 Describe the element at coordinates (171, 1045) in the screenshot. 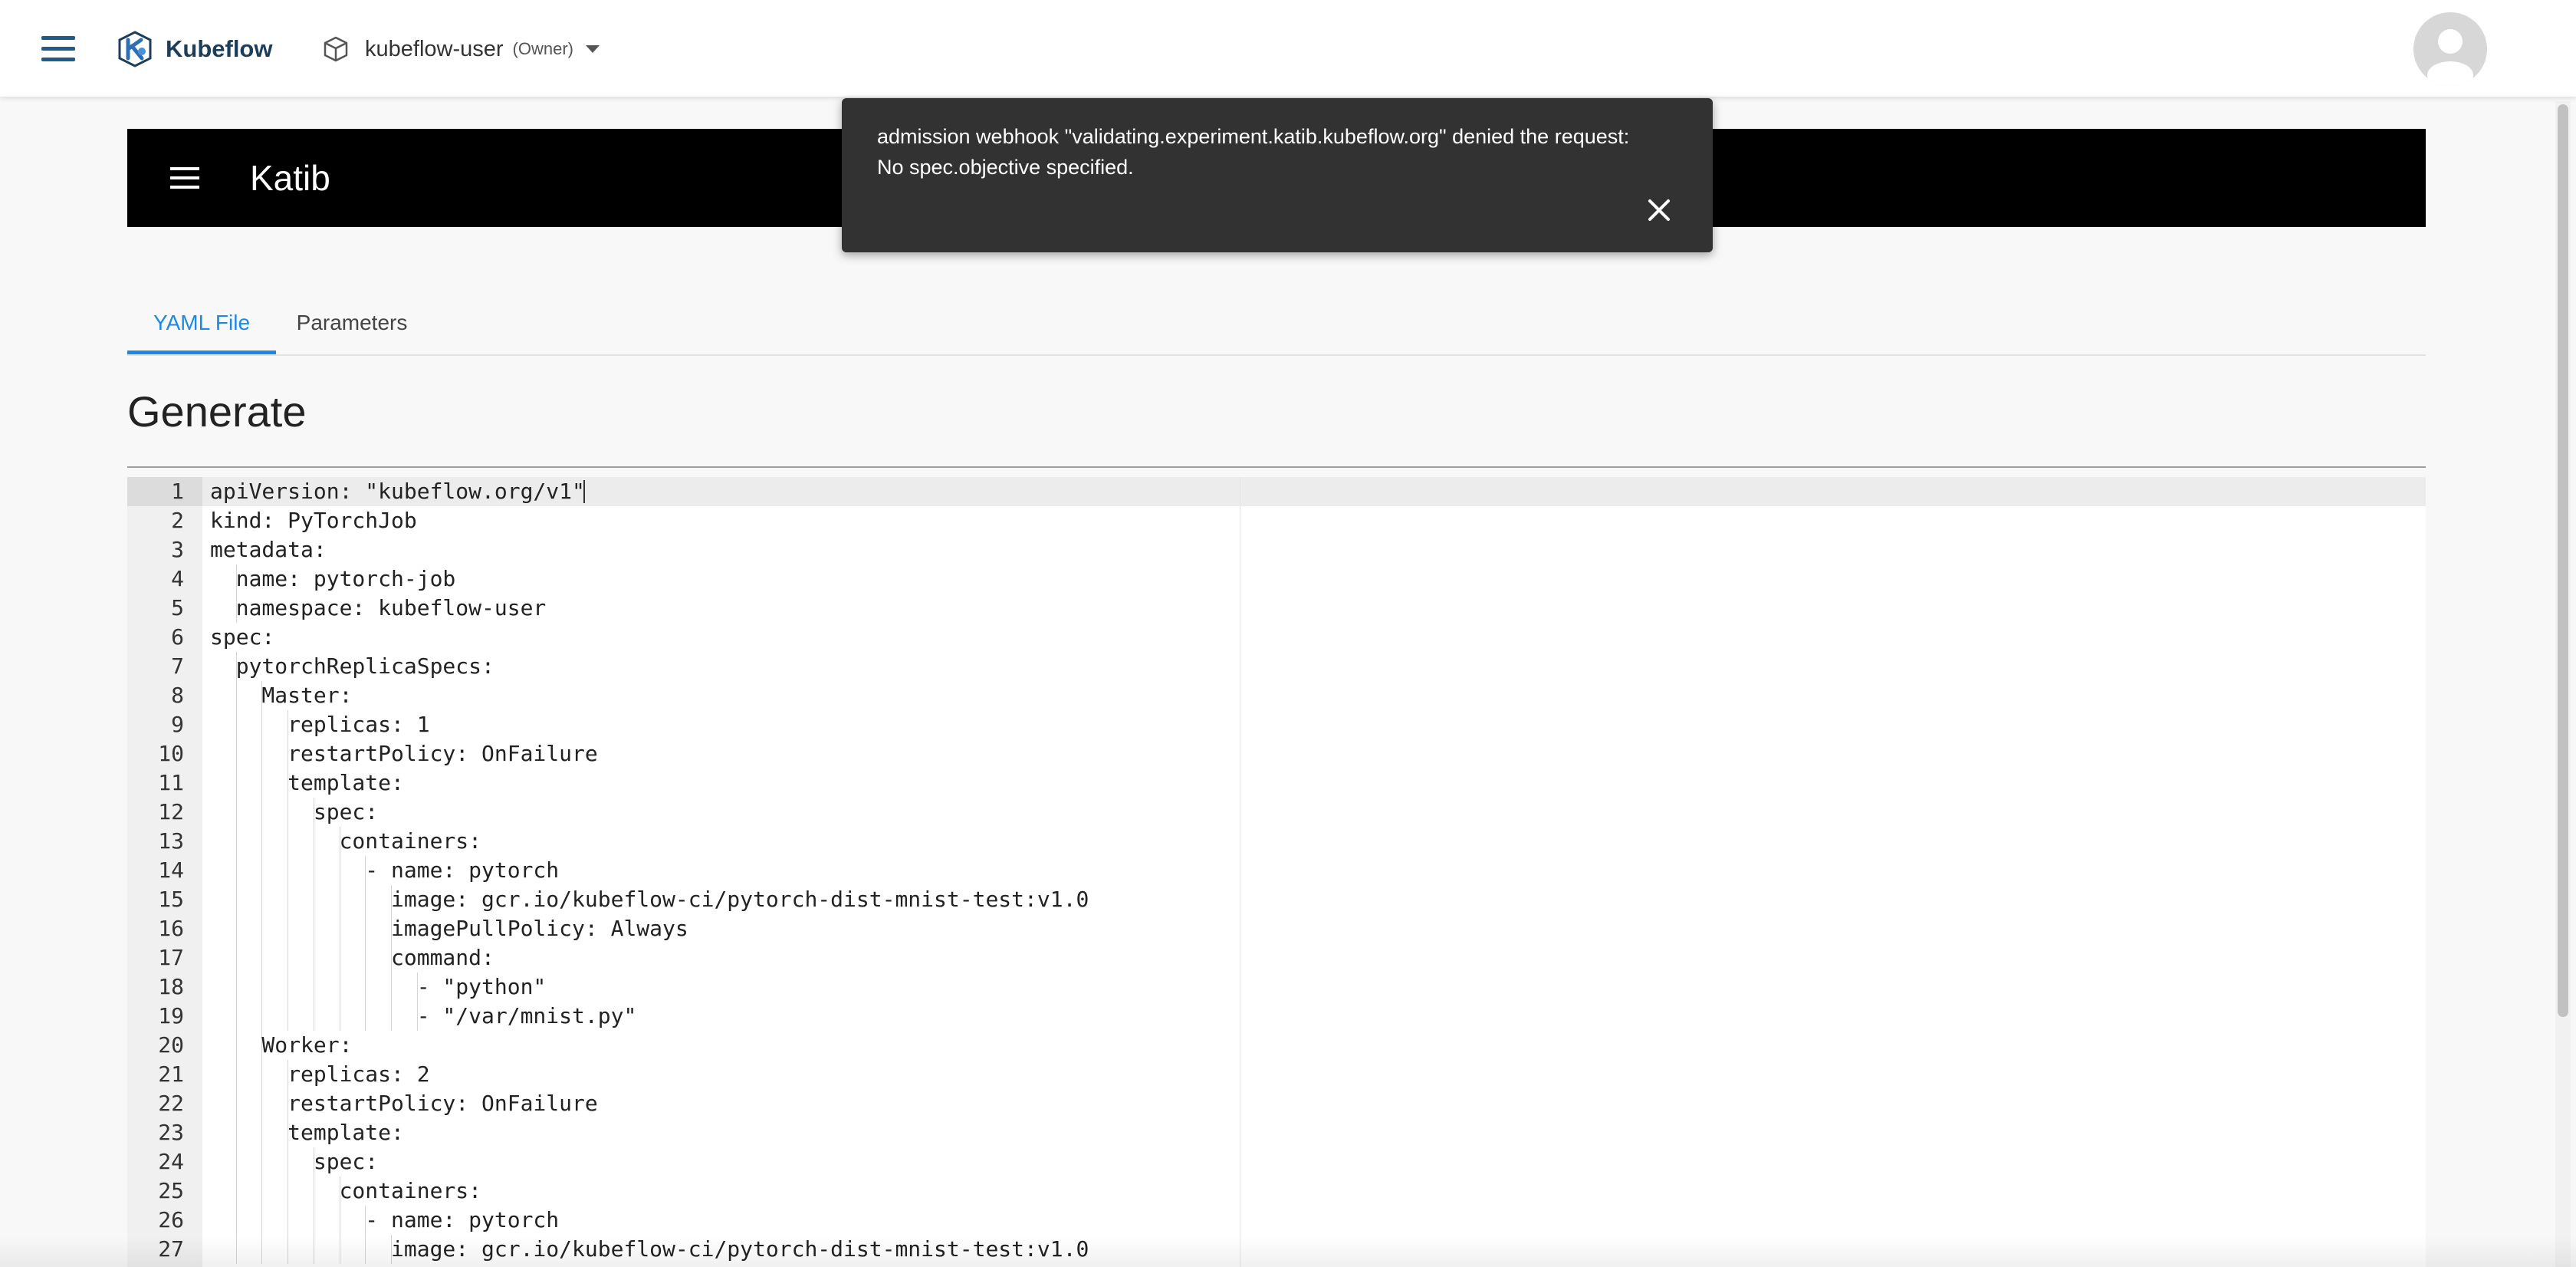

I see `line-number: 20` at that location.